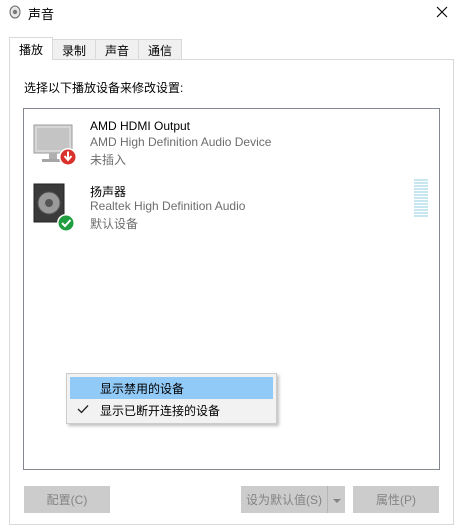 This screenshot has width=459, height=528. I want to click on tab-communications: 通信, so click(160, 49).